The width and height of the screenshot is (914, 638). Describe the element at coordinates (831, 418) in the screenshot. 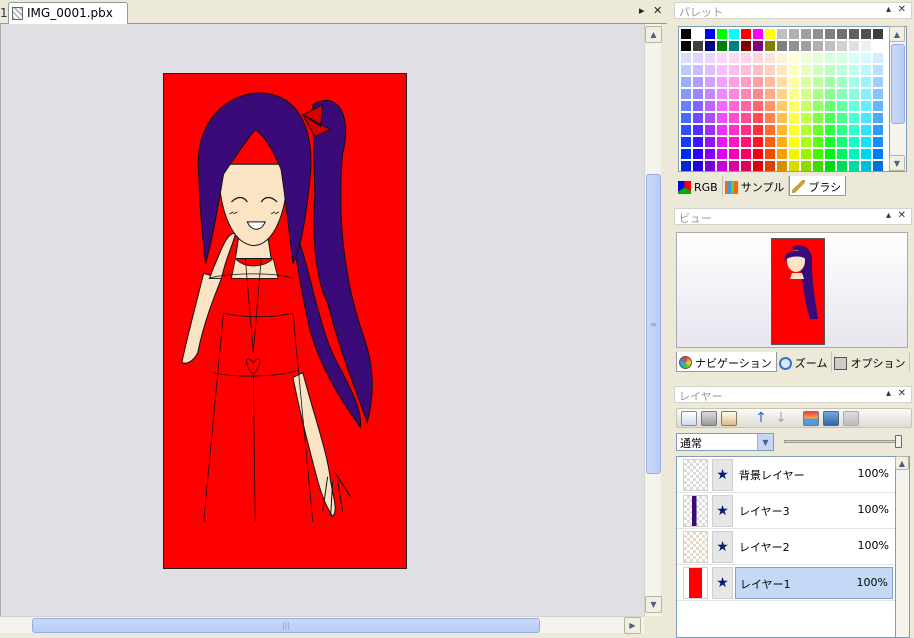

I see `merge-visible-icon` at that location.